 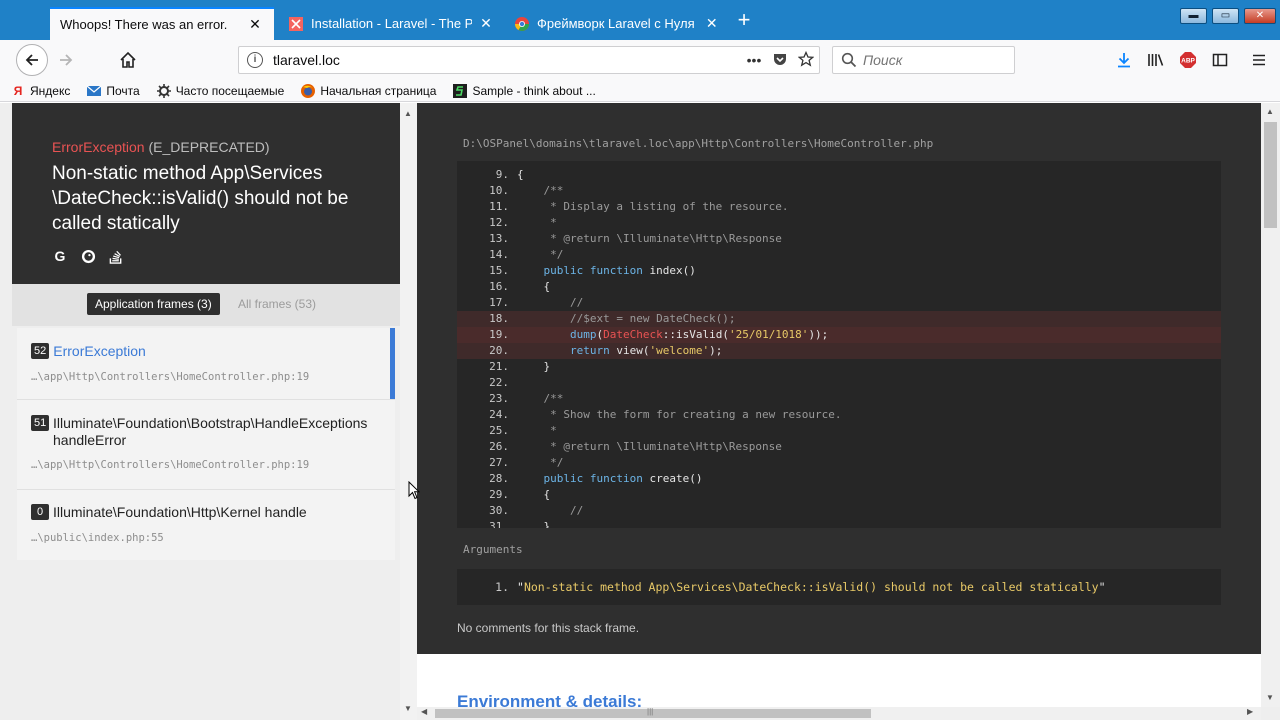 I want to click on exception-class: ErrorException, so click(x=98, y=147).